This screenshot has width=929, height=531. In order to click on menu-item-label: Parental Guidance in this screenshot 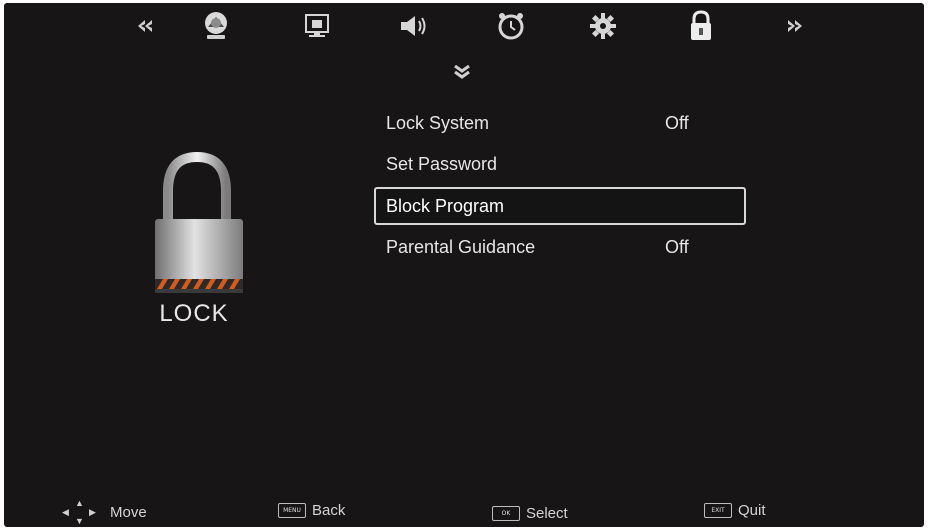, I will do `click(461, 247)`.